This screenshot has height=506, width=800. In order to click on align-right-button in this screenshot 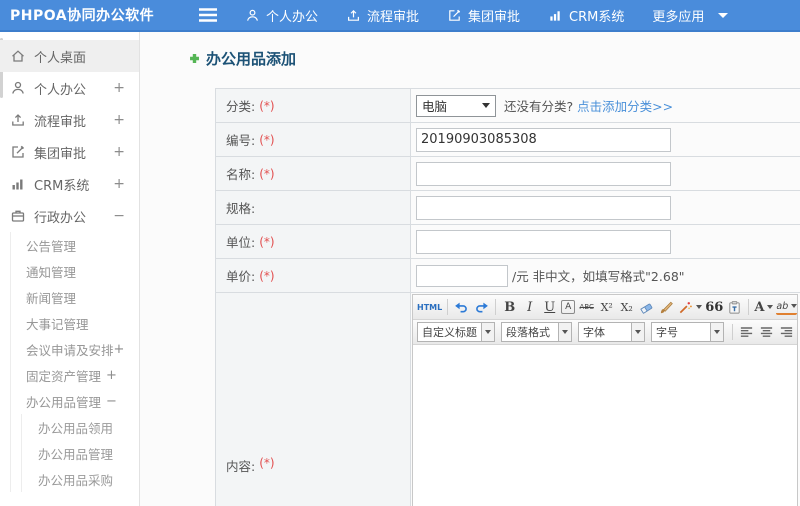, I will do `click(786, 332)`.